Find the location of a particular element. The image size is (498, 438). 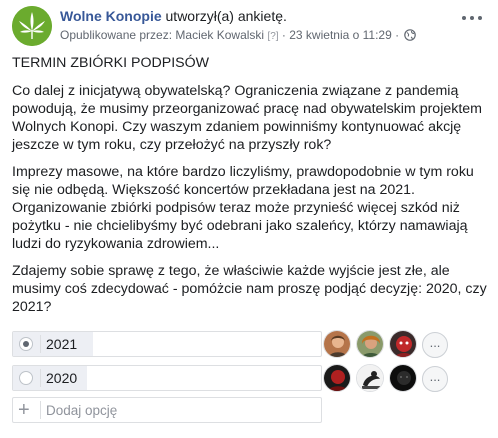

plus-icon: + is located at coordinates (24, 410).